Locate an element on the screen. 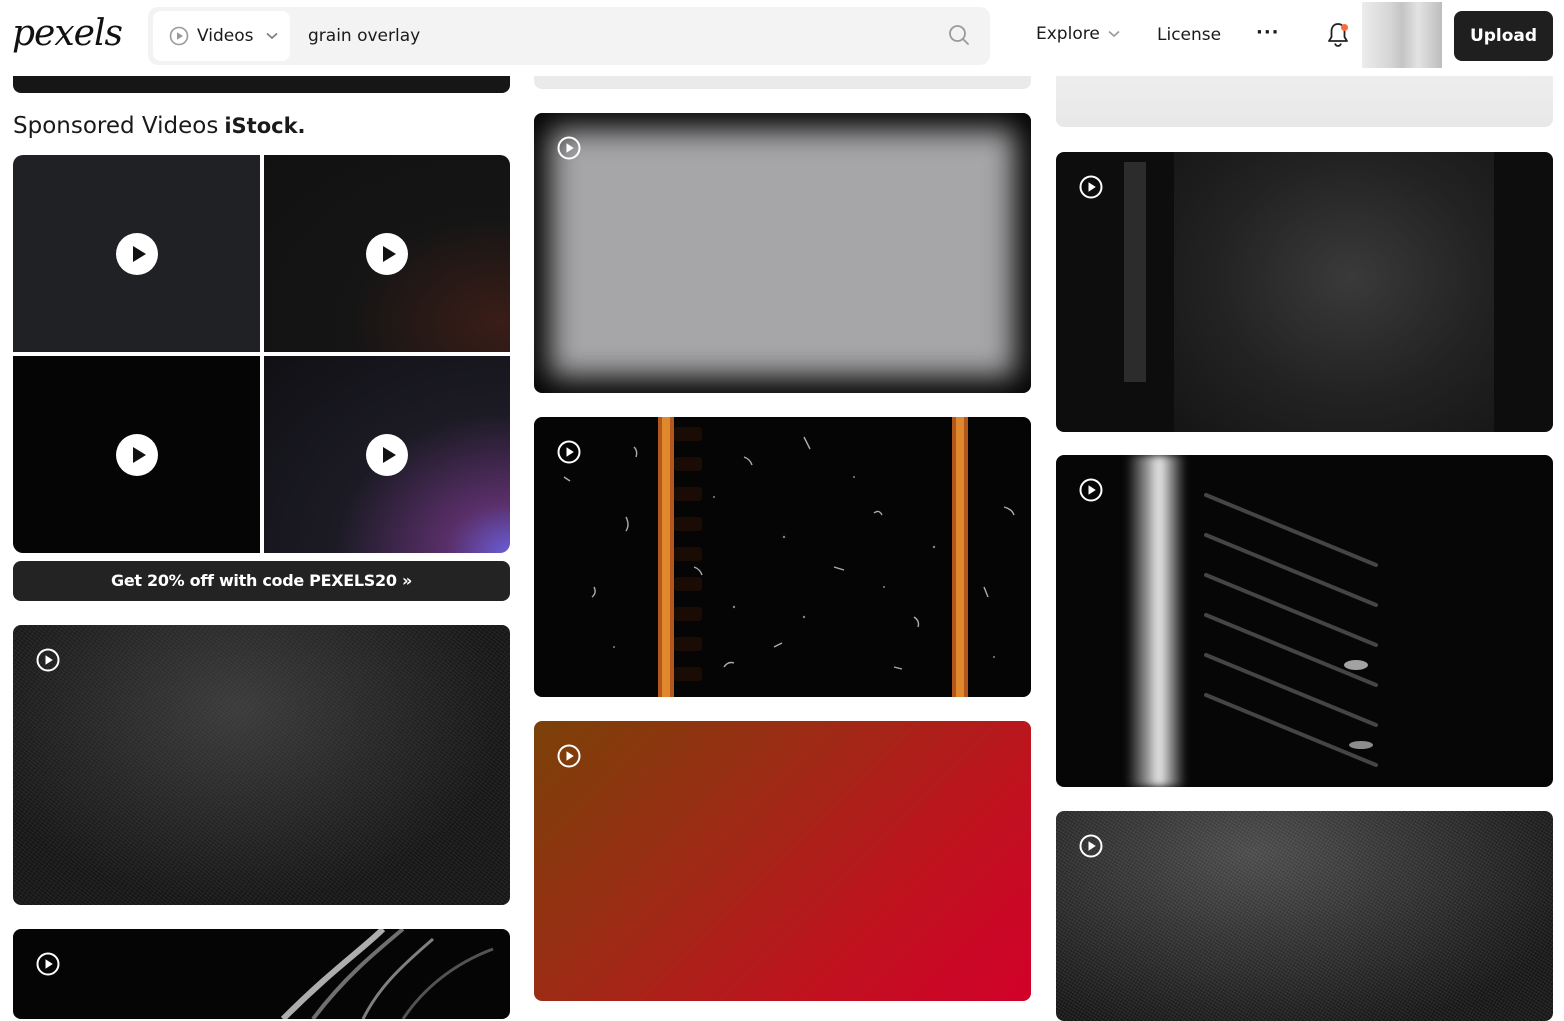 The image size is (1564, 1021). explore-label: Explore is located at coordinates (1068, 34).